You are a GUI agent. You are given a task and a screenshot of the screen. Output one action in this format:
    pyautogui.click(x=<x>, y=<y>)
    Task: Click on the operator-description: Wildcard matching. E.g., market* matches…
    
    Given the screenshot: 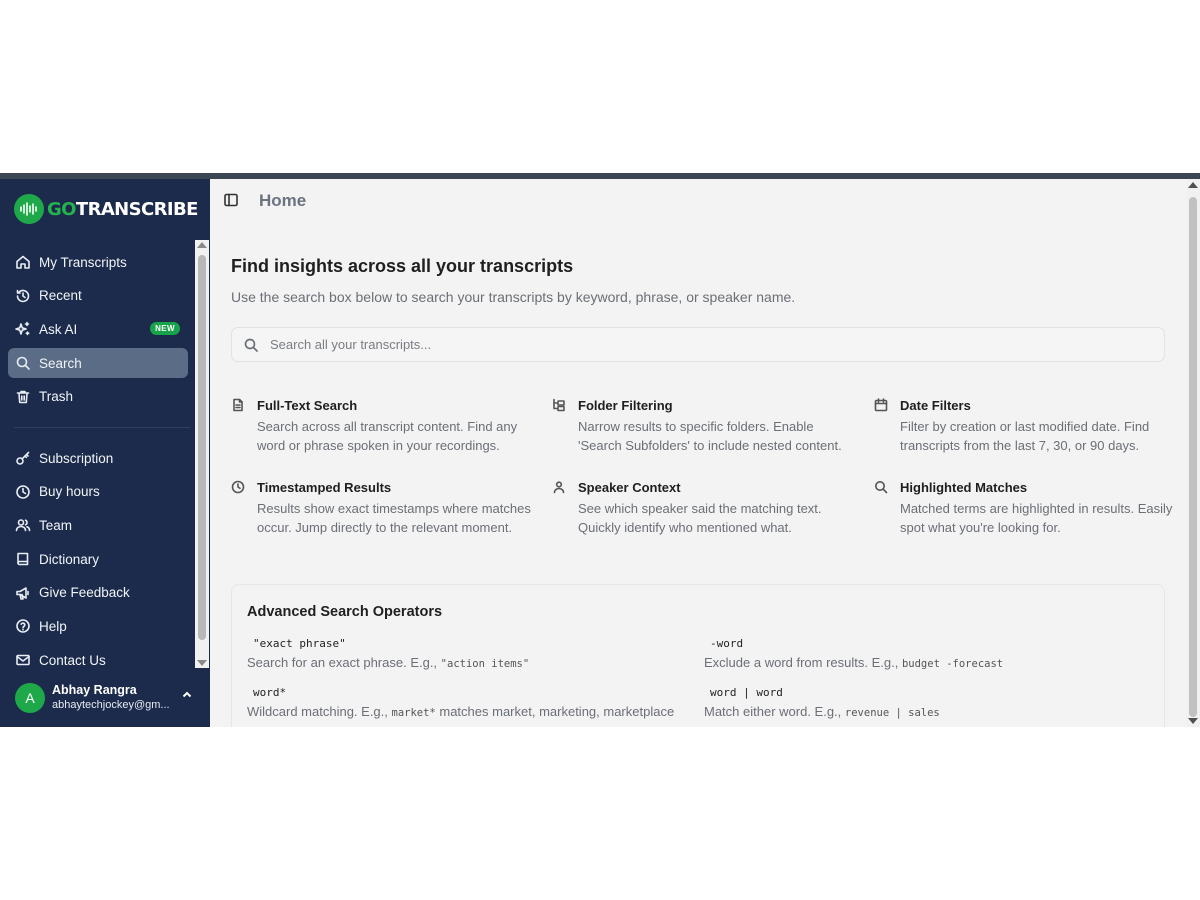 What is the action you would take?
    pyautogui.click(x=461, y=711)
    